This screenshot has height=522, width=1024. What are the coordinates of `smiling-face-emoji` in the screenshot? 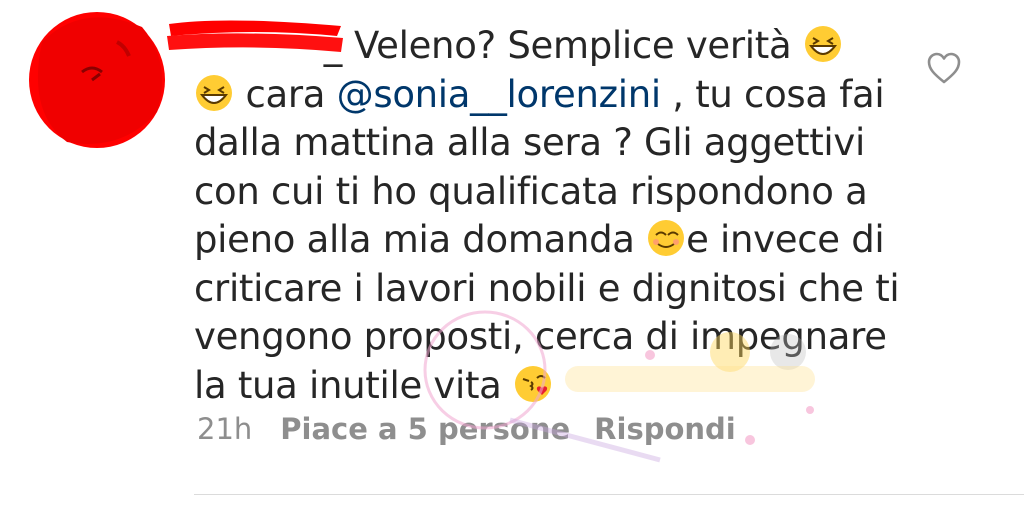 It's located at (666, 238).